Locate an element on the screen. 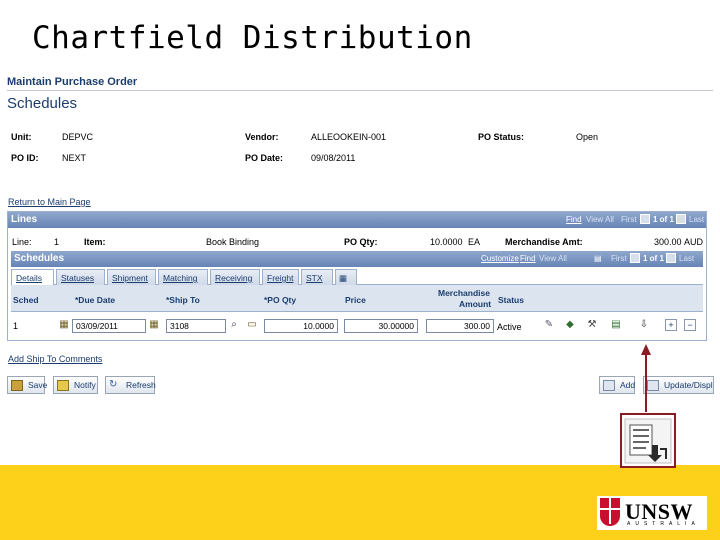  add-icon is located at coordinates (609, 385).